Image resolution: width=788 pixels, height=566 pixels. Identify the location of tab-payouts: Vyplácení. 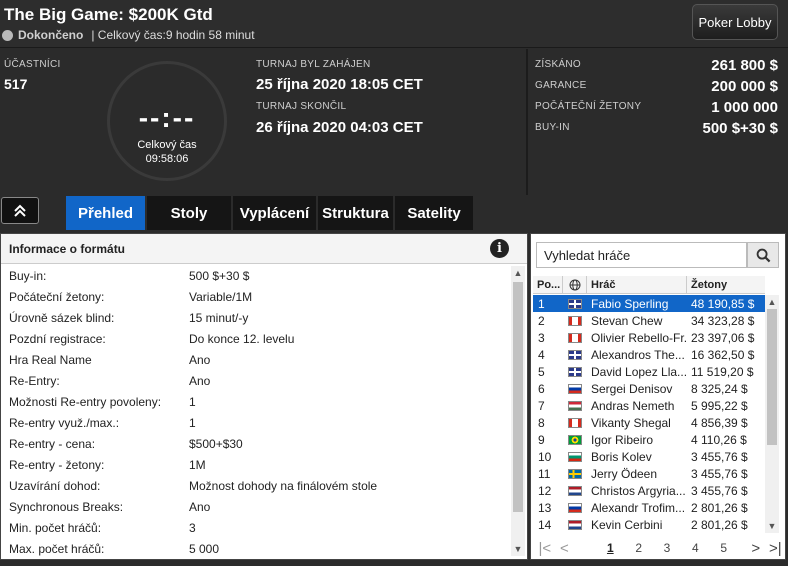
(274, 213).